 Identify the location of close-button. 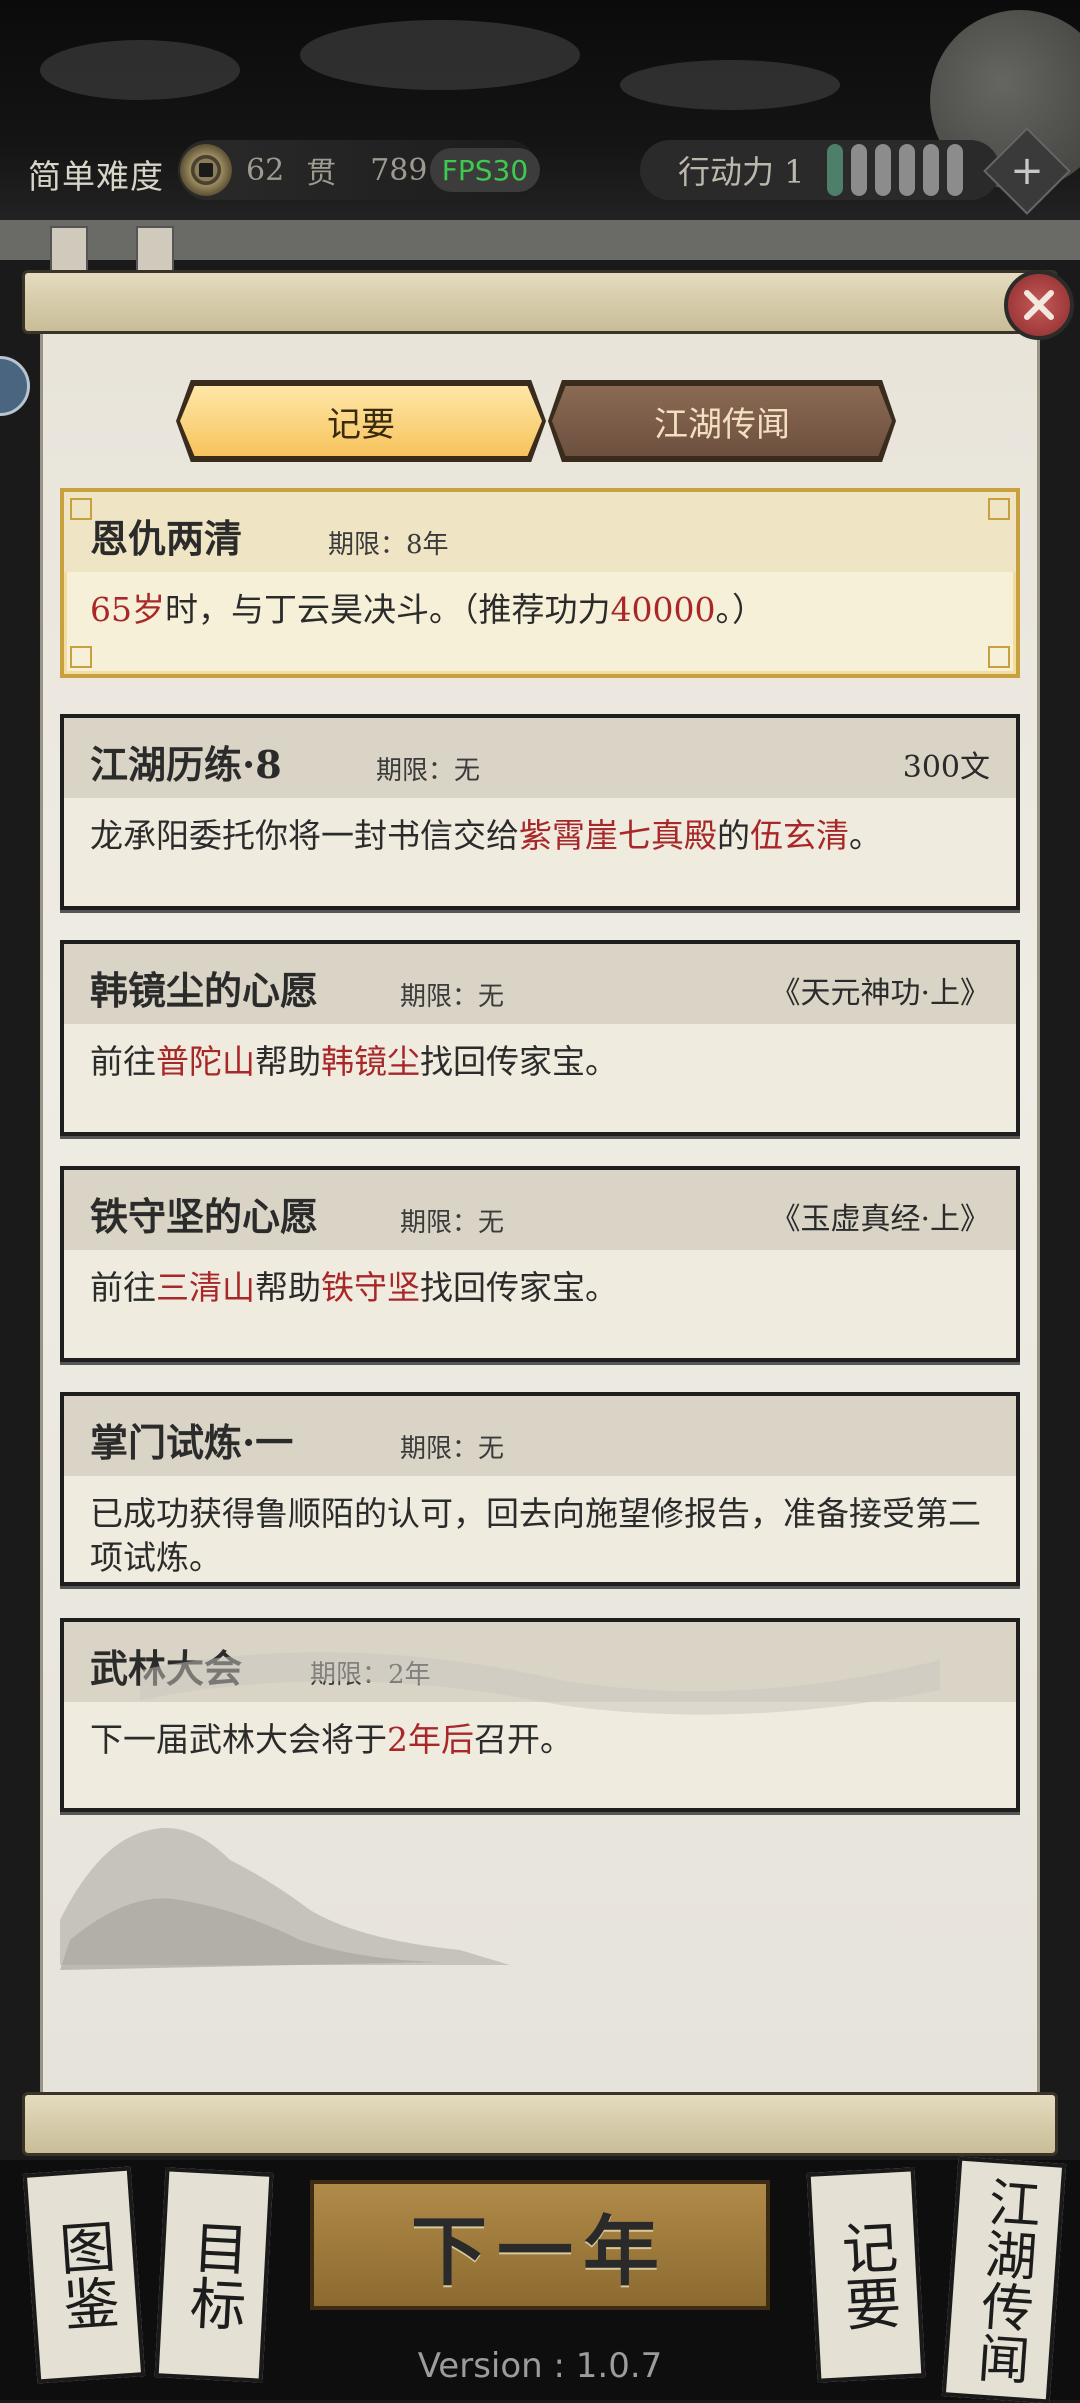
(1039, 305).